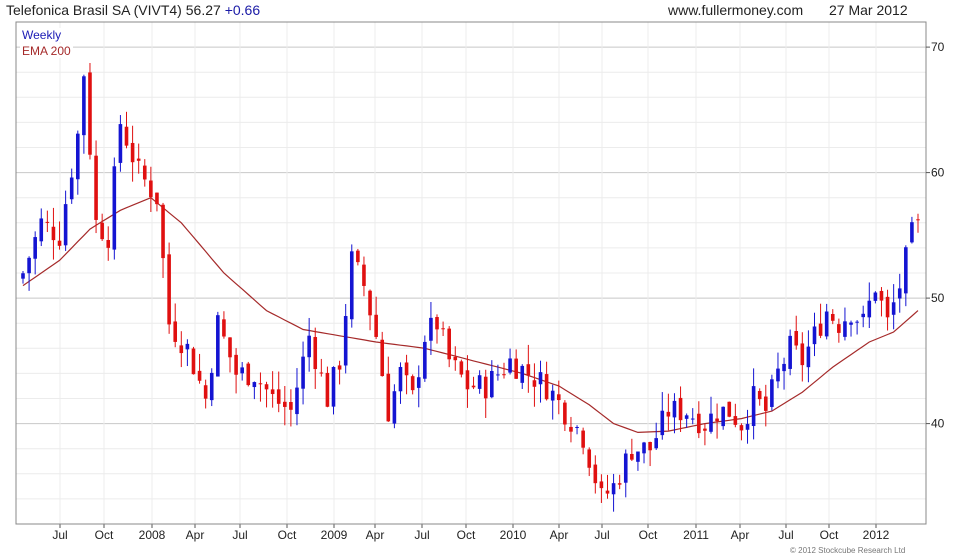  I want to click on x-tick-label: 2008, so click(152, 535).